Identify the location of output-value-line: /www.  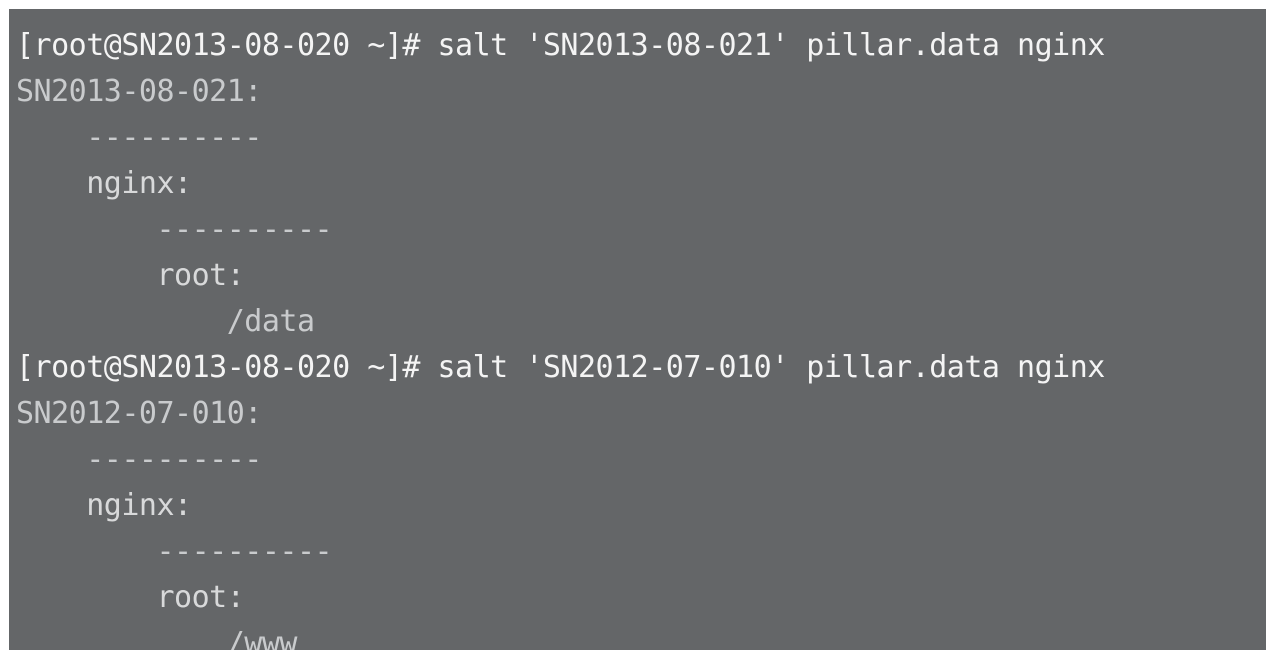
(157, 638).